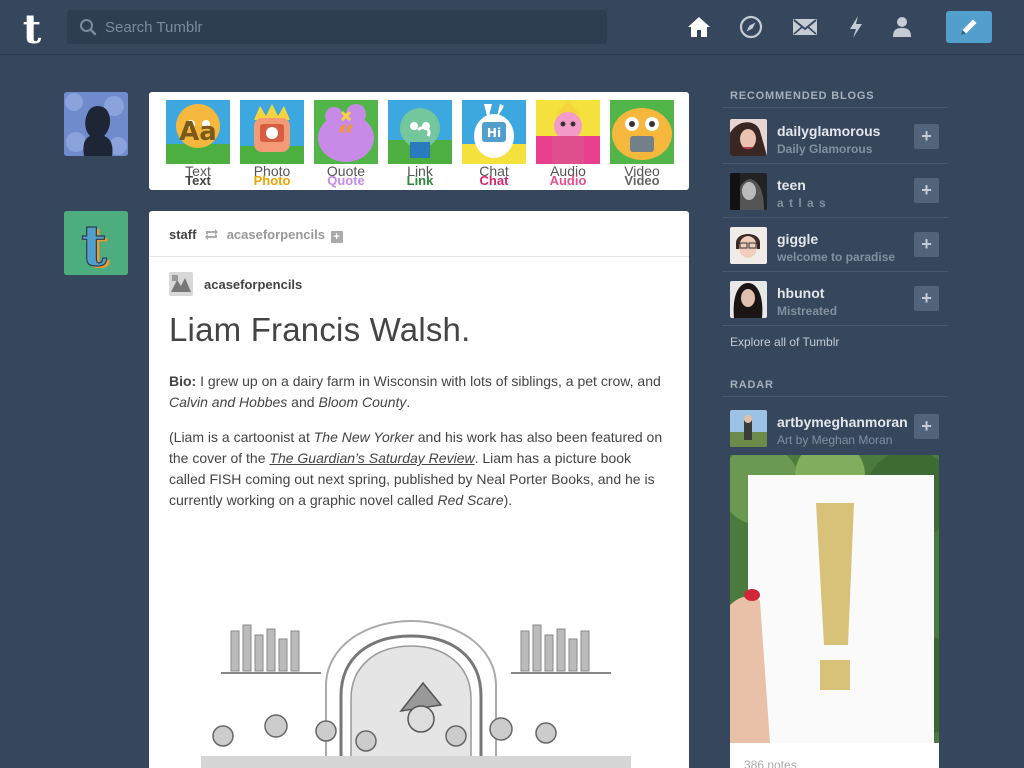  I want to click on recommended-blog-item: hbunot Mistreated +, so click(835, 299).